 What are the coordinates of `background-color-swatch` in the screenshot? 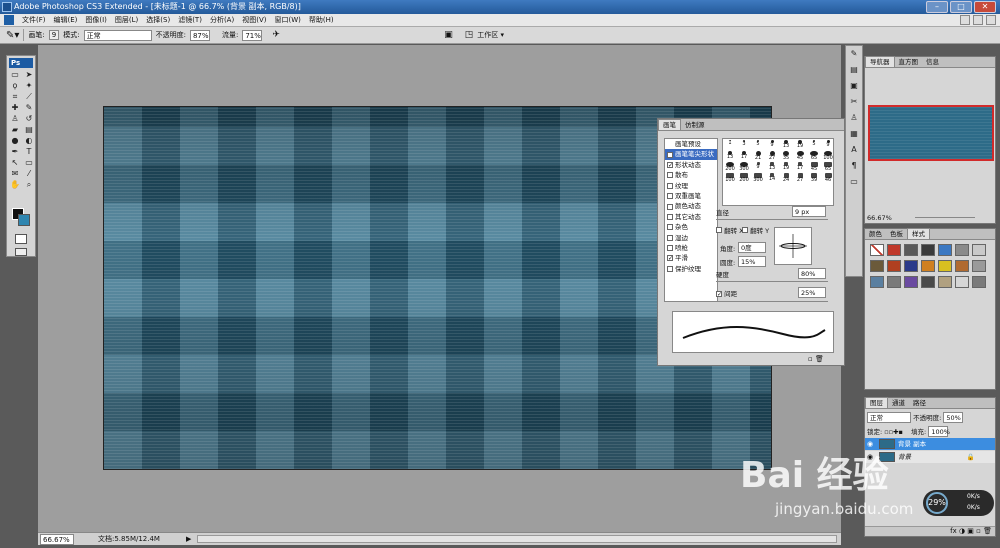 It's located at (24, 220).